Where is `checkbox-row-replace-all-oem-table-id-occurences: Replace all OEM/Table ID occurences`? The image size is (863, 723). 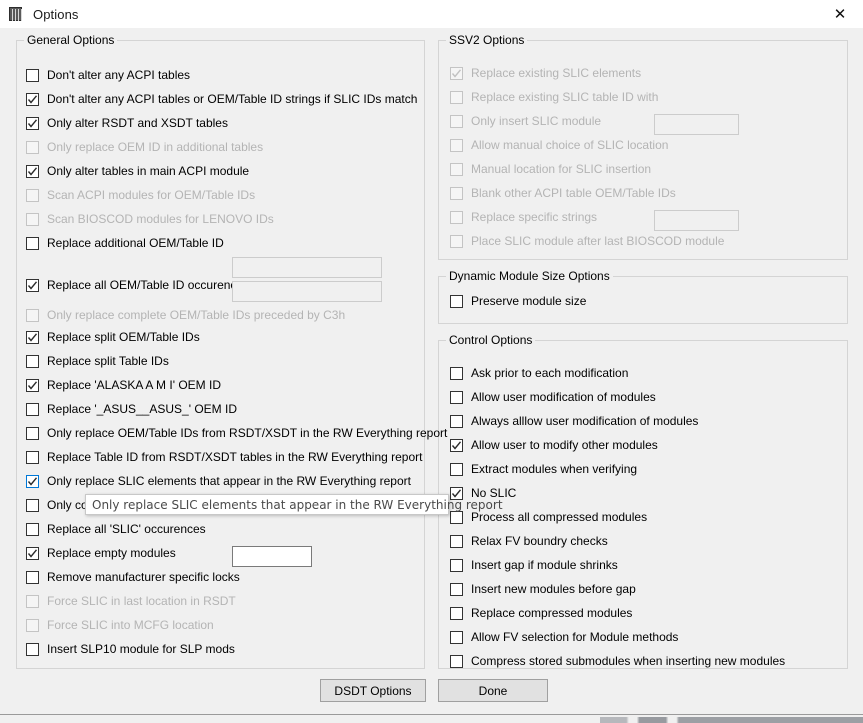
checkbox-row-replace-all-oem-table-id-occurences: Replace all OEM/Table ID occurences is located at coordinates (137, 285).